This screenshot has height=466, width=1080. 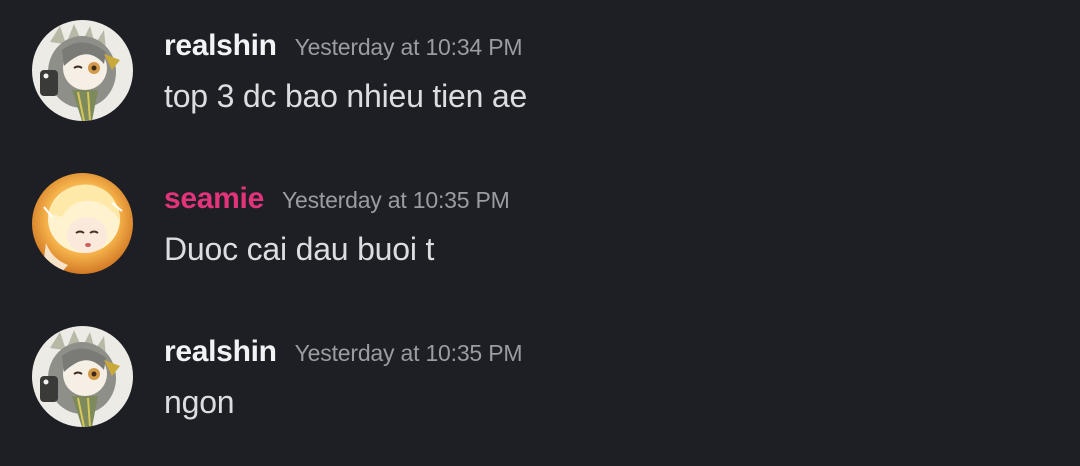 I want to click on message-header: realshin Yesterday at 10:35 PM, so click(x=343, y=354).